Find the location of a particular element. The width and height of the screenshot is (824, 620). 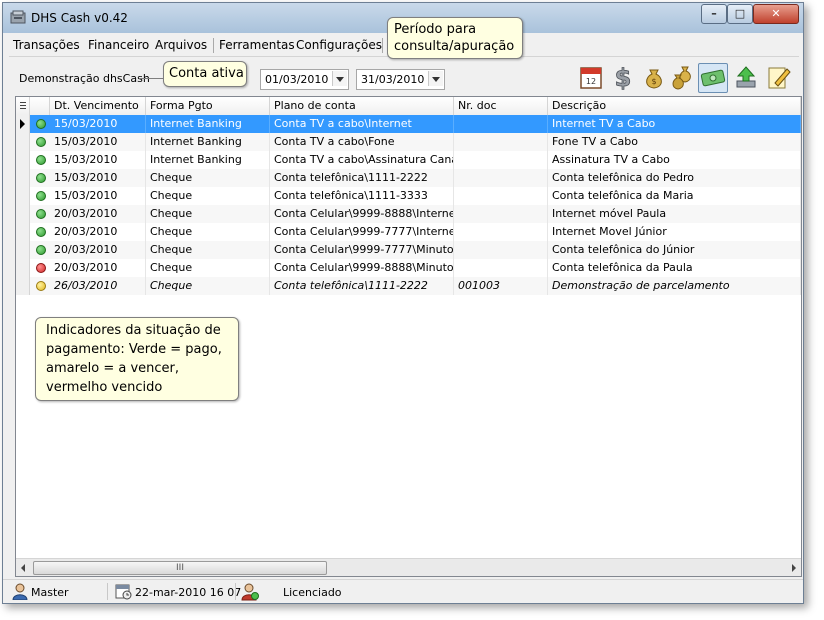

menu-financeiro: Financeiro is located at coordinates (118, 45).